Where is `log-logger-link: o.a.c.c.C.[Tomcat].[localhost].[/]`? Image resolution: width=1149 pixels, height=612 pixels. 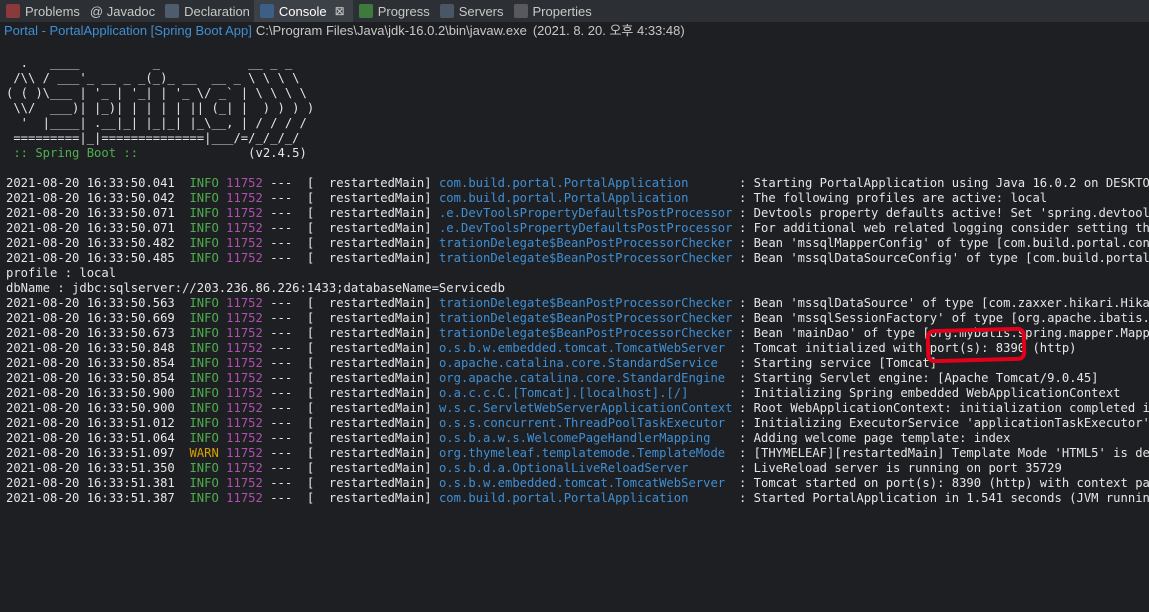
log-logger-link: o.a.c.c.C.[Tomcat].[localhost].[/] is located at coordinates (589, 393).